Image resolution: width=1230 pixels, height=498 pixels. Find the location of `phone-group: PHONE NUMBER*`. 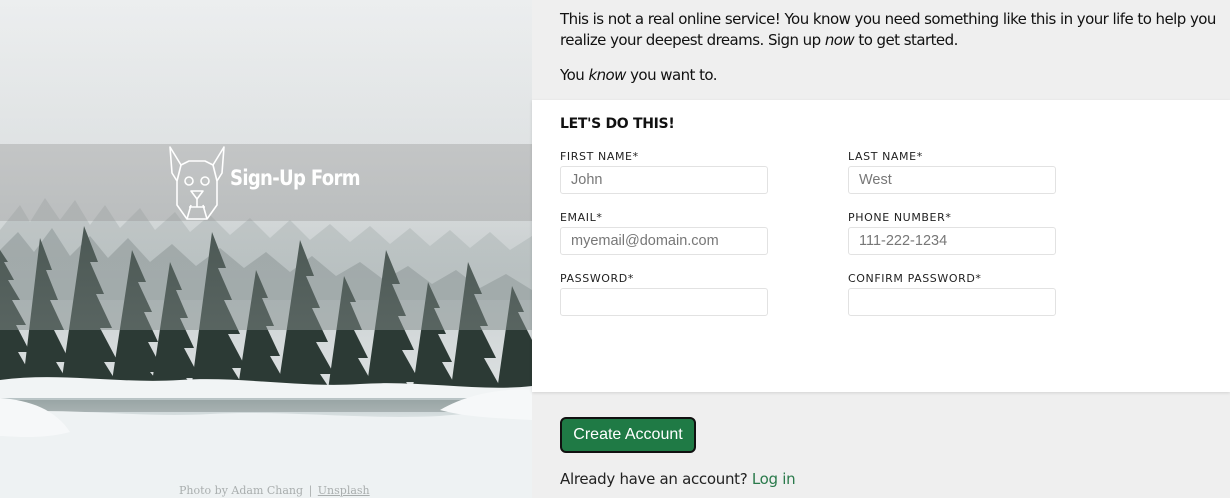

phone-group: PHONE NUMBER* is located at coordinates (952, 233).